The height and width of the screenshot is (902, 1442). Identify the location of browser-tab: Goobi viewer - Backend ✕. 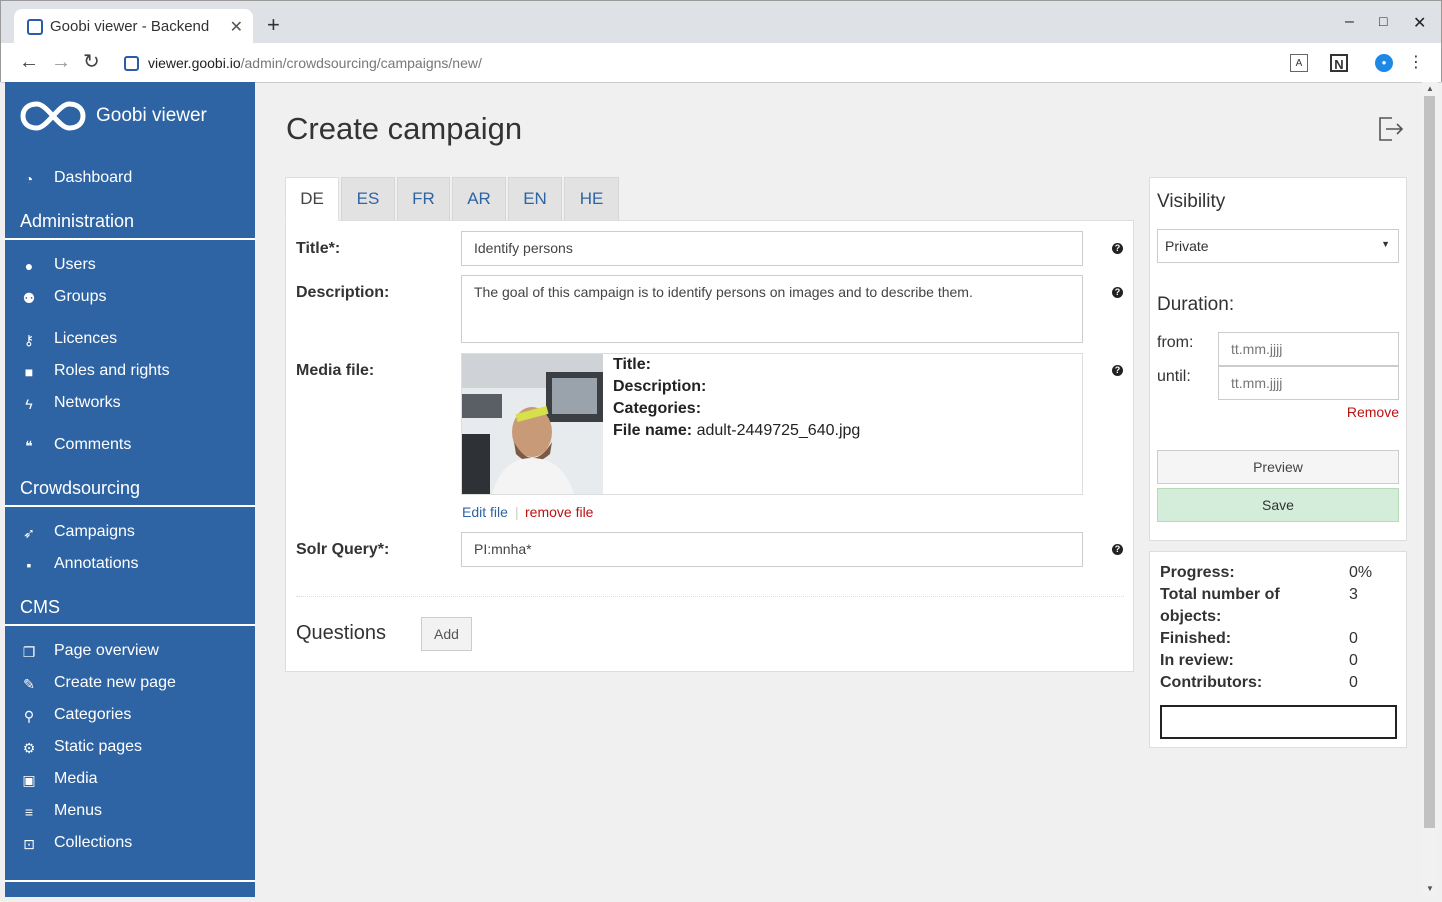
(133, 26).